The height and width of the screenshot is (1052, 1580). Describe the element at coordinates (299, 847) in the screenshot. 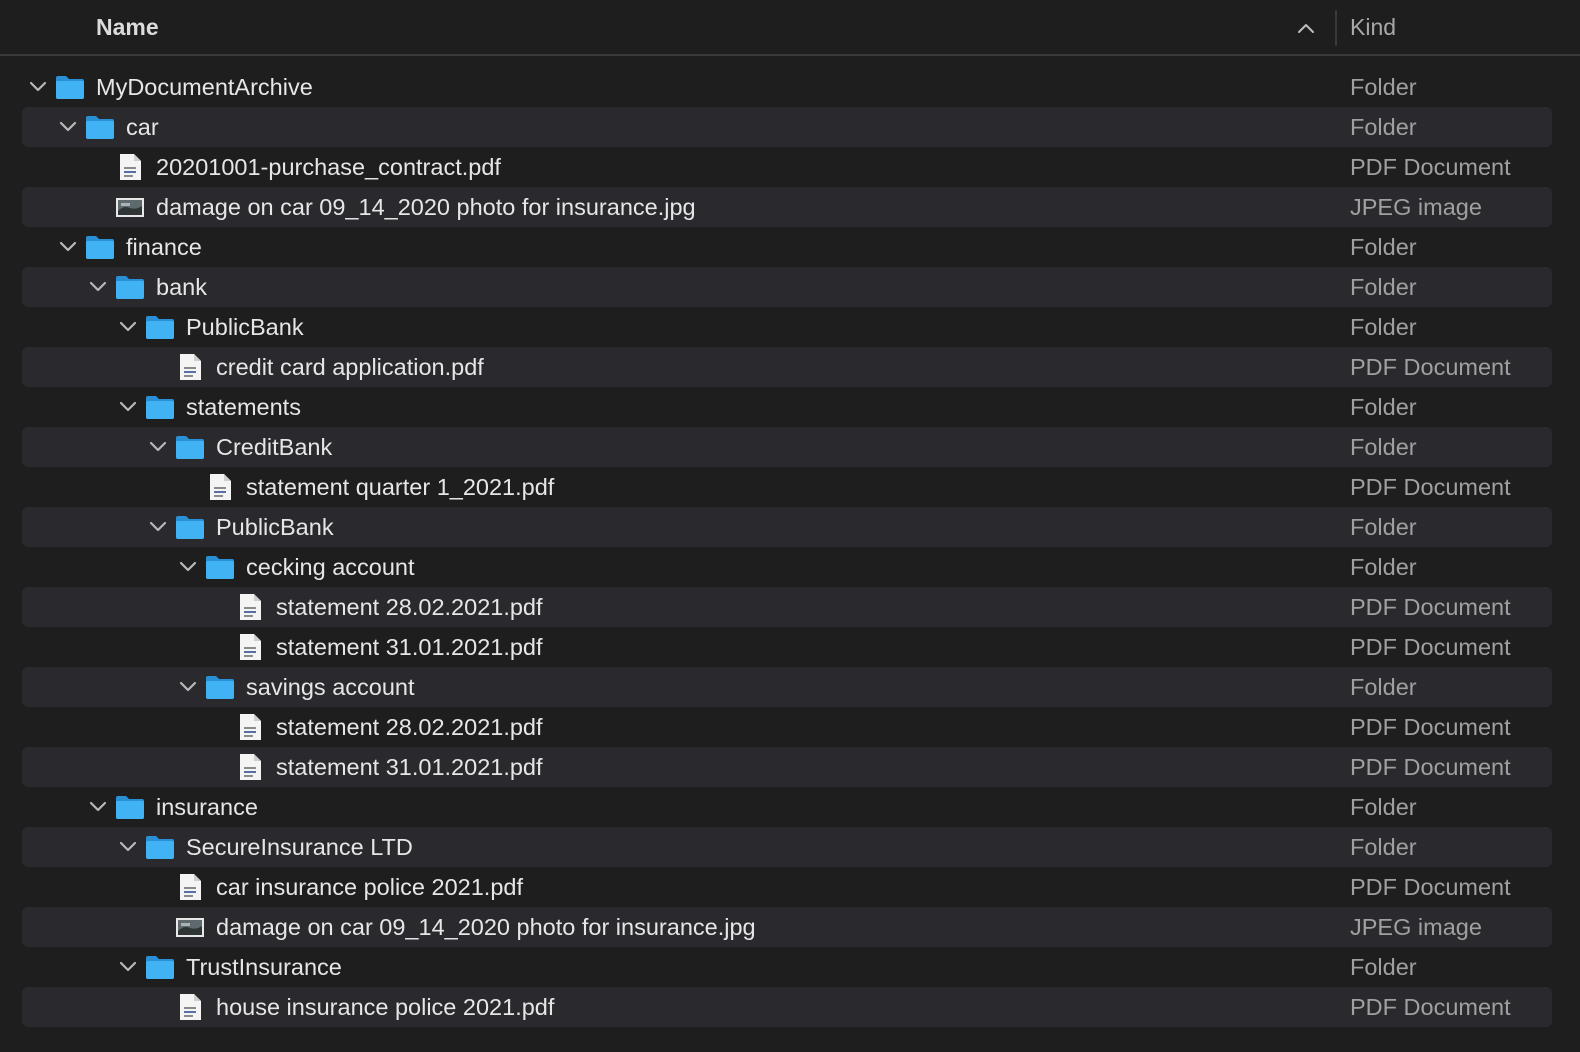

I see `item-name: SecureInsurance LTD` at that location.